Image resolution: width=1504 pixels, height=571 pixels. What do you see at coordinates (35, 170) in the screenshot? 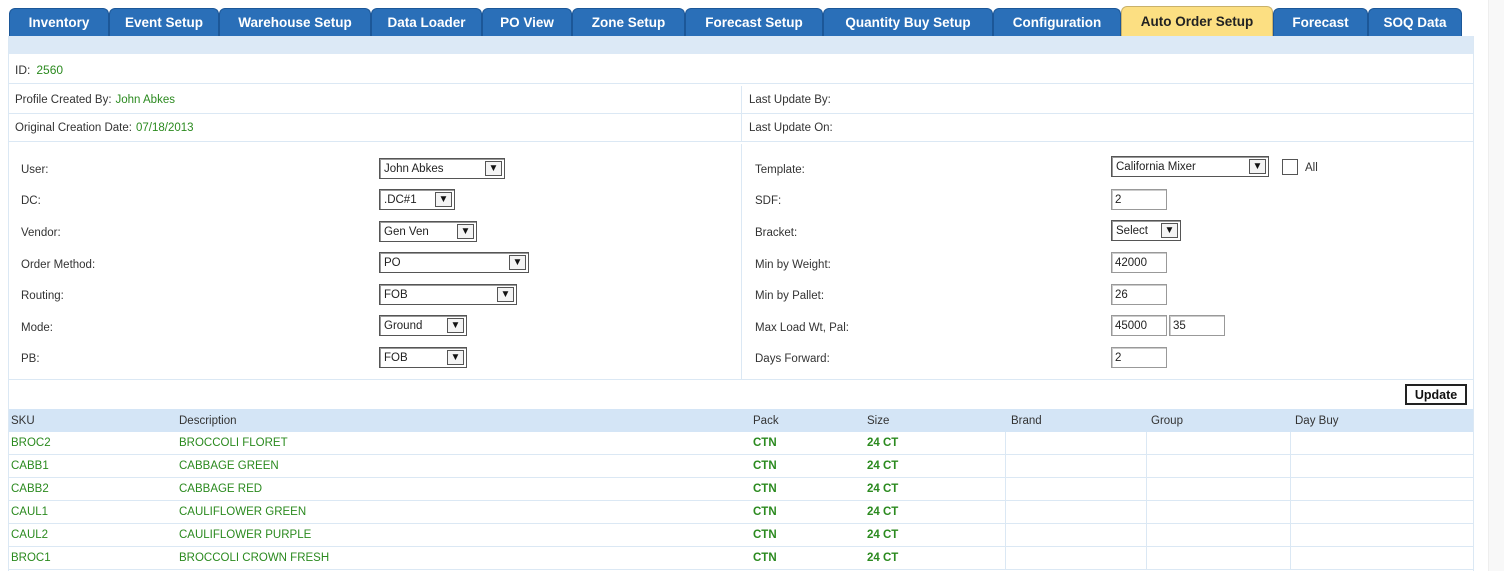
I see `user-label: User:` at bounding box center [35, 170].